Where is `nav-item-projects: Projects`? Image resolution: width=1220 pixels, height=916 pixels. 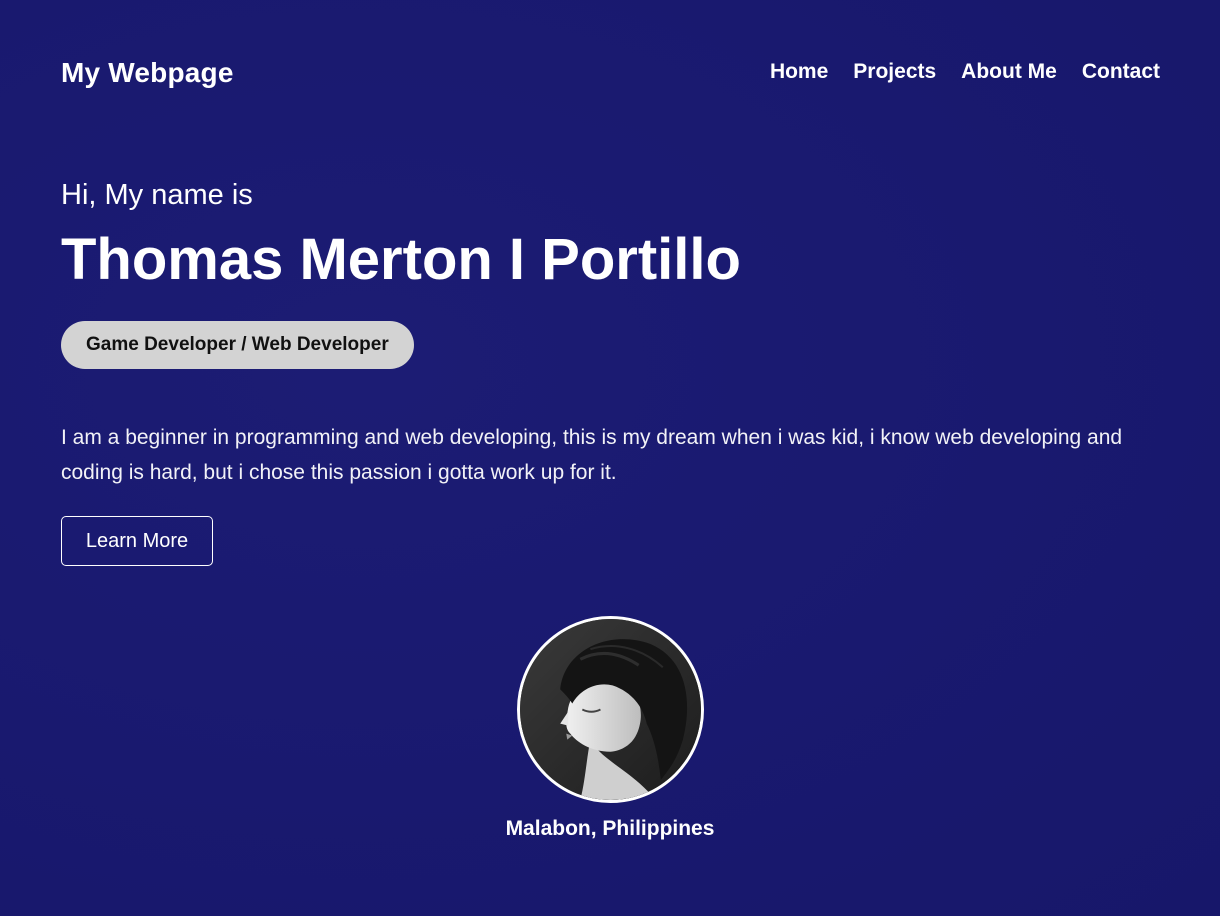
nav-item-projects: Projects is located at coordinates (894, 72).